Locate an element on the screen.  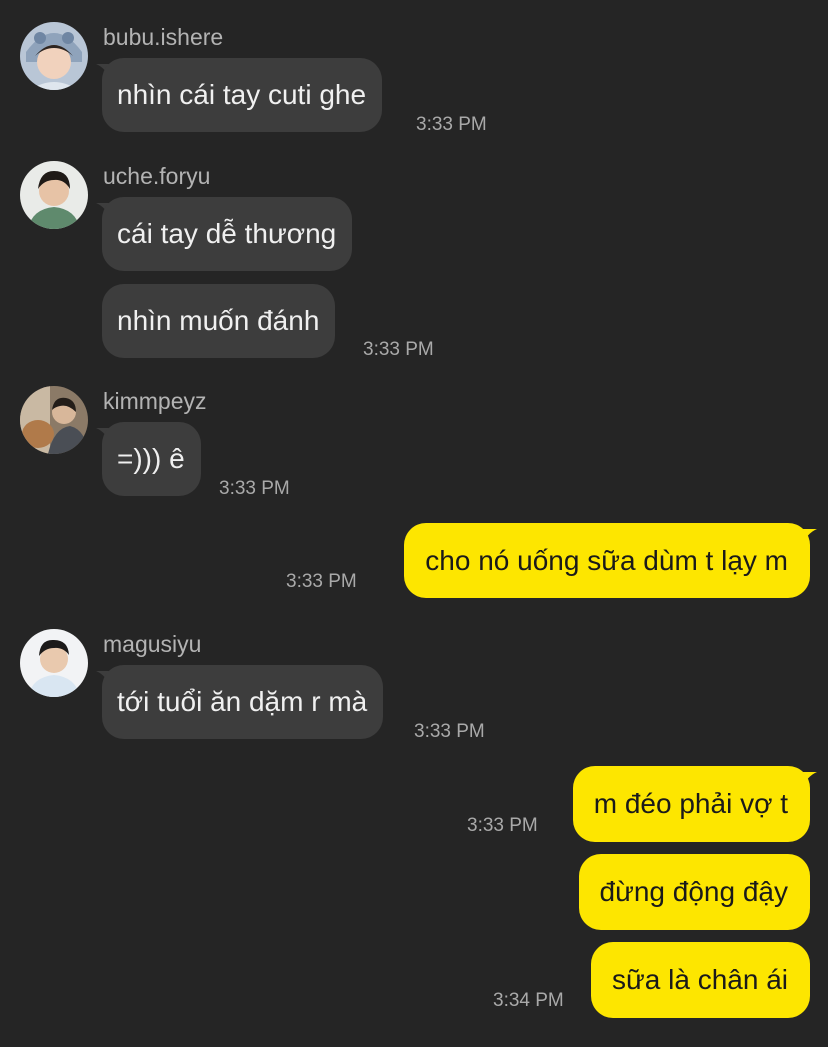
sender-name: kimmpeyz is located at coordinates (155, 401).